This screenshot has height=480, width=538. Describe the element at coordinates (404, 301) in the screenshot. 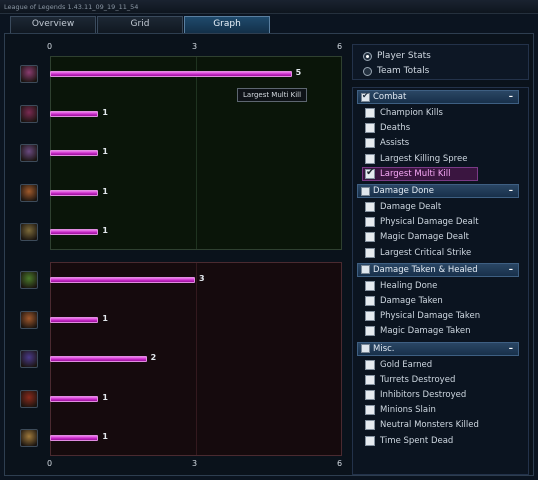

I see `stat-option: Damage Taken` at that location.